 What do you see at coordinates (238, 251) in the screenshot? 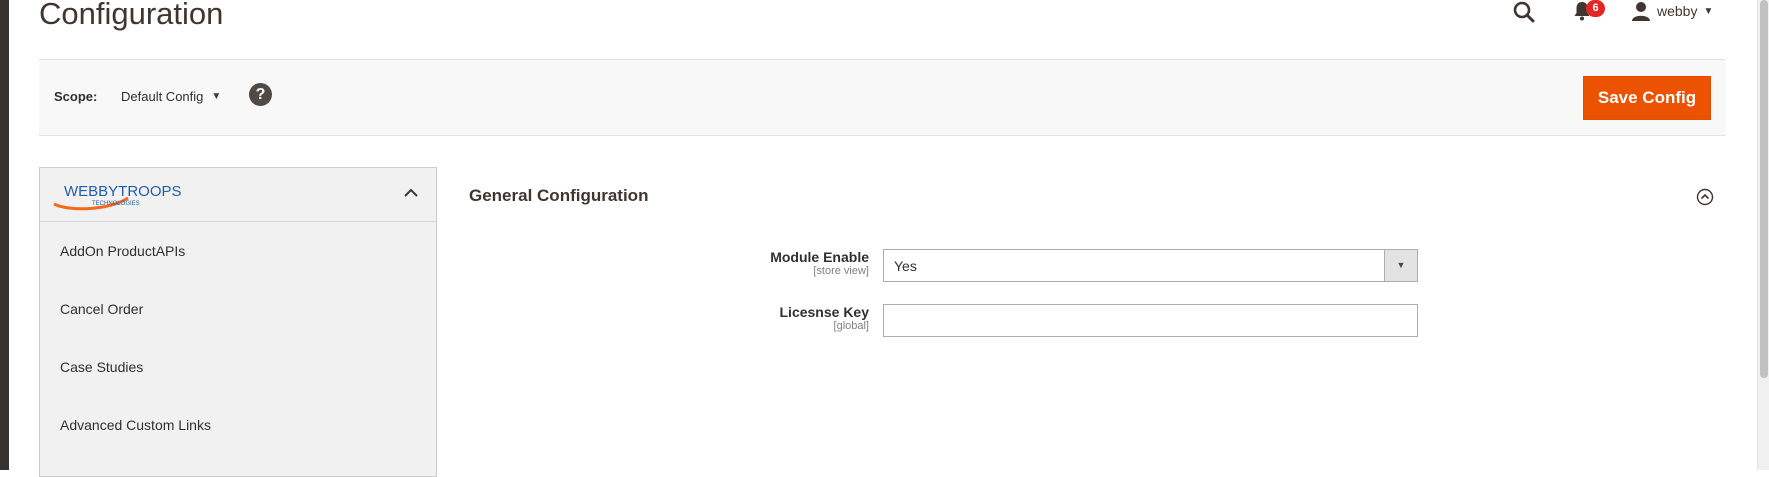
I see `sidebar-item-addon-productapis: AddOn ProductAPIs` at bounding box center [238, 251].